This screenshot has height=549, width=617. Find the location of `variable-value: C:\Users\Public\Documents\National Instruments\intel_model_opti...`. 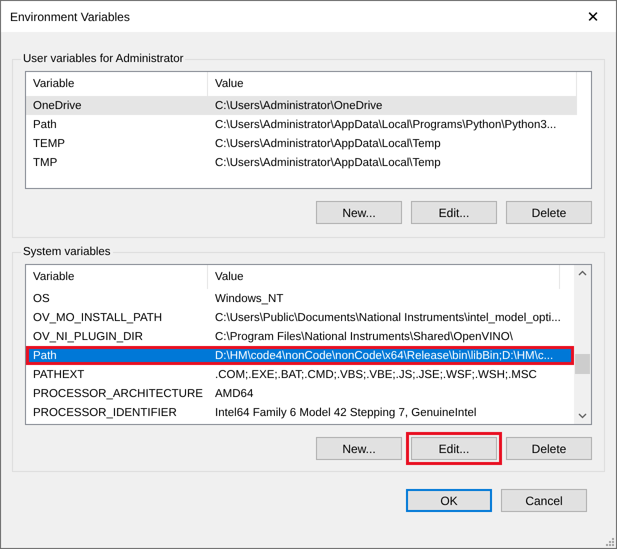

variable-value: C:\Users\Public\Documents\National Instruments\intel_model_opti... is located at coordinates (388, 318).